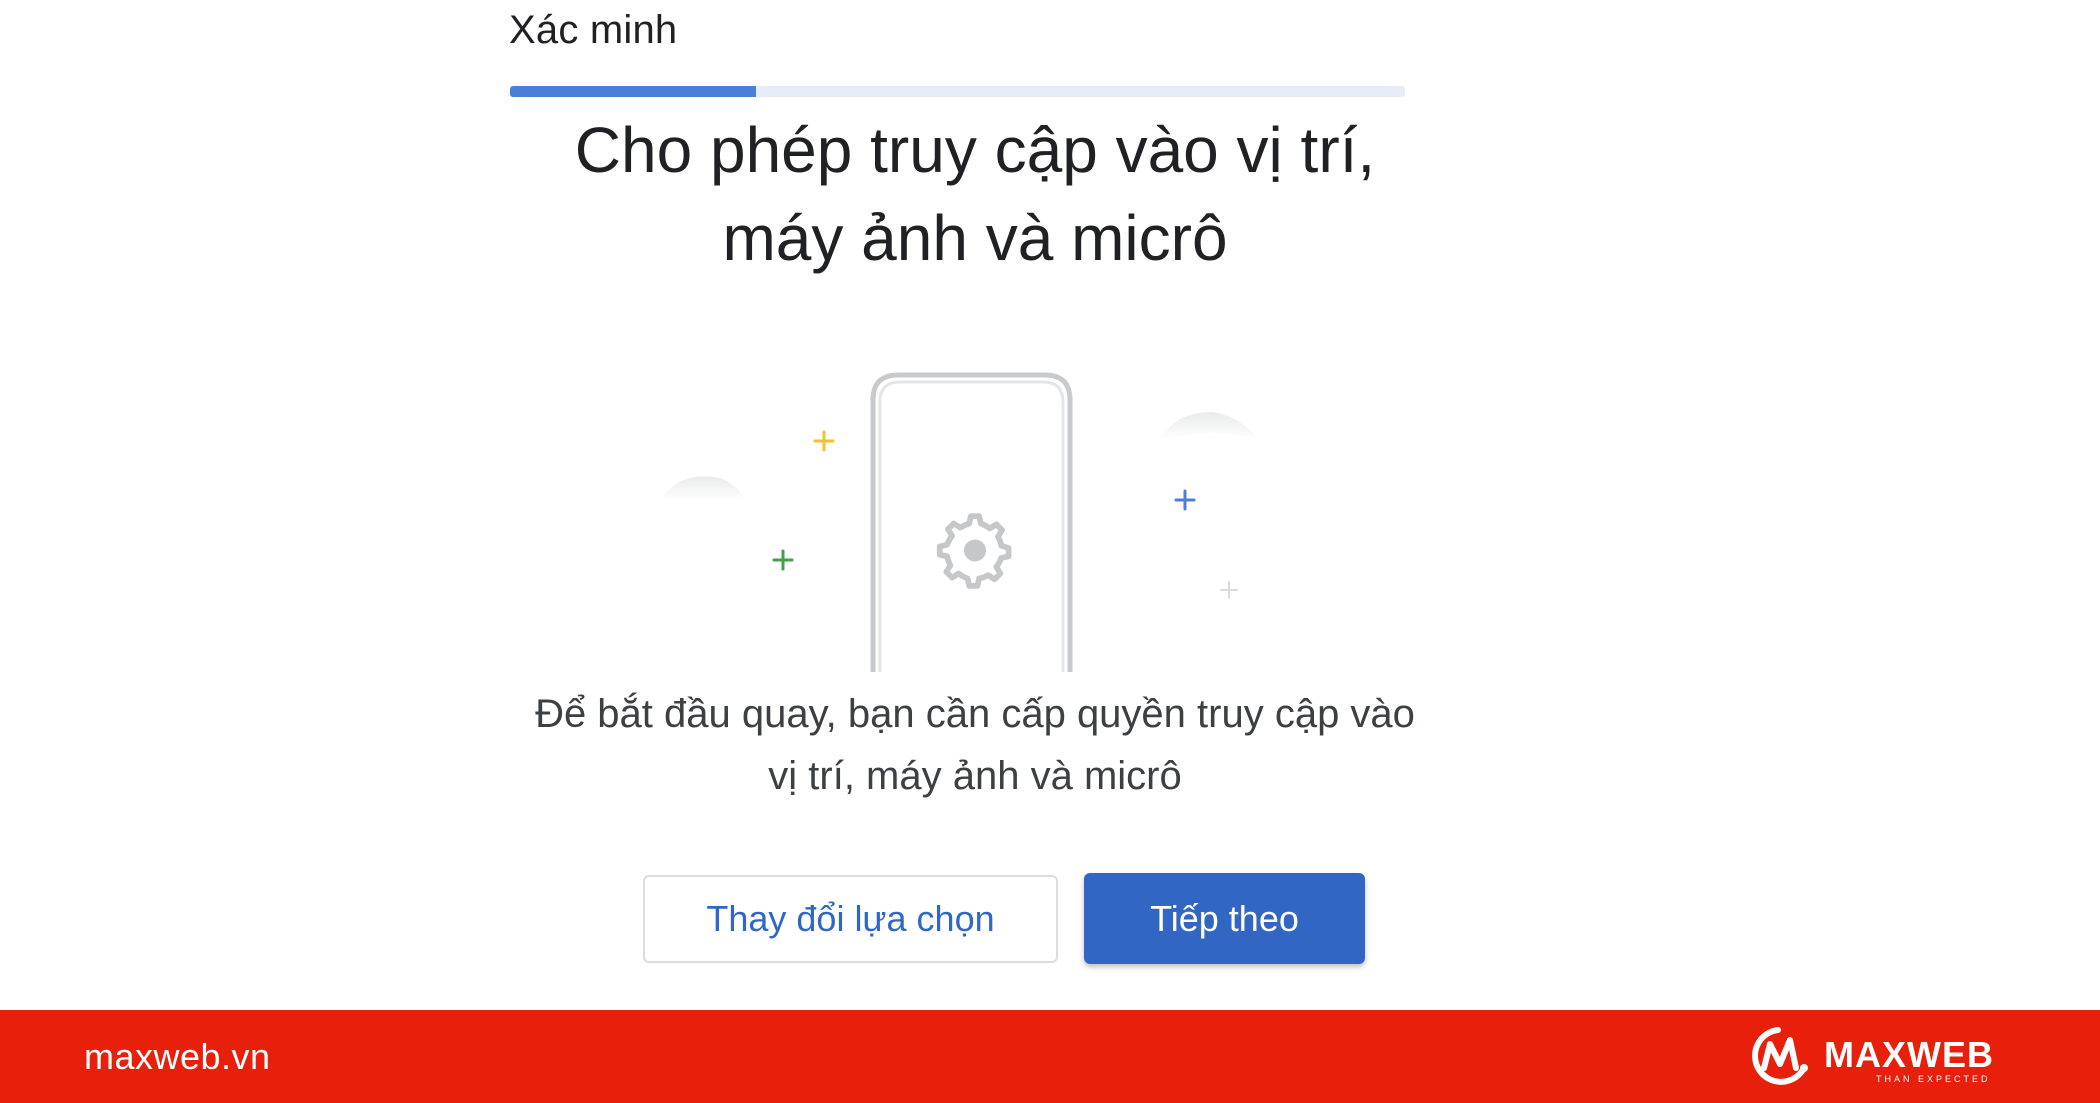 The height and width of the screenshot is (1103, 2100). Describe the element at coordinates (783, 560) in the screenshot. I see `sparkle-green-icon` at that location.